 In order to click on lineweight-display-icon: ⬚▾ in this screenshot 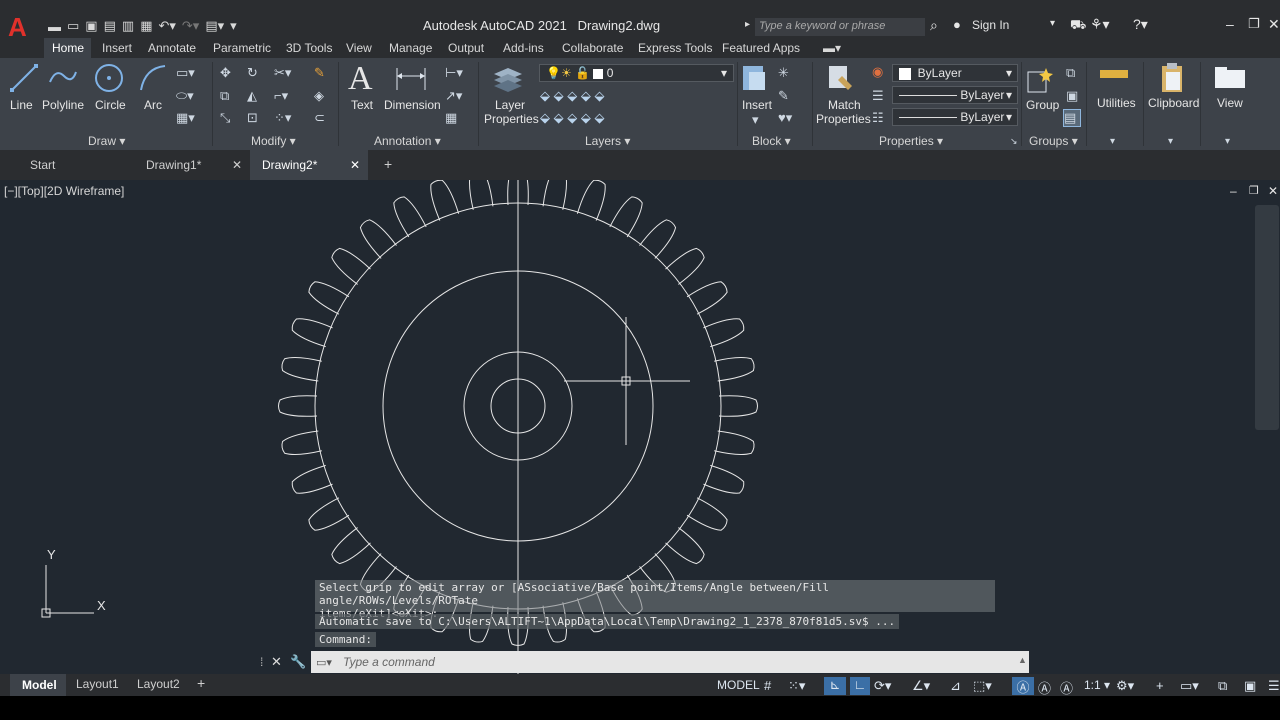, I will do `click(982, 686)`.